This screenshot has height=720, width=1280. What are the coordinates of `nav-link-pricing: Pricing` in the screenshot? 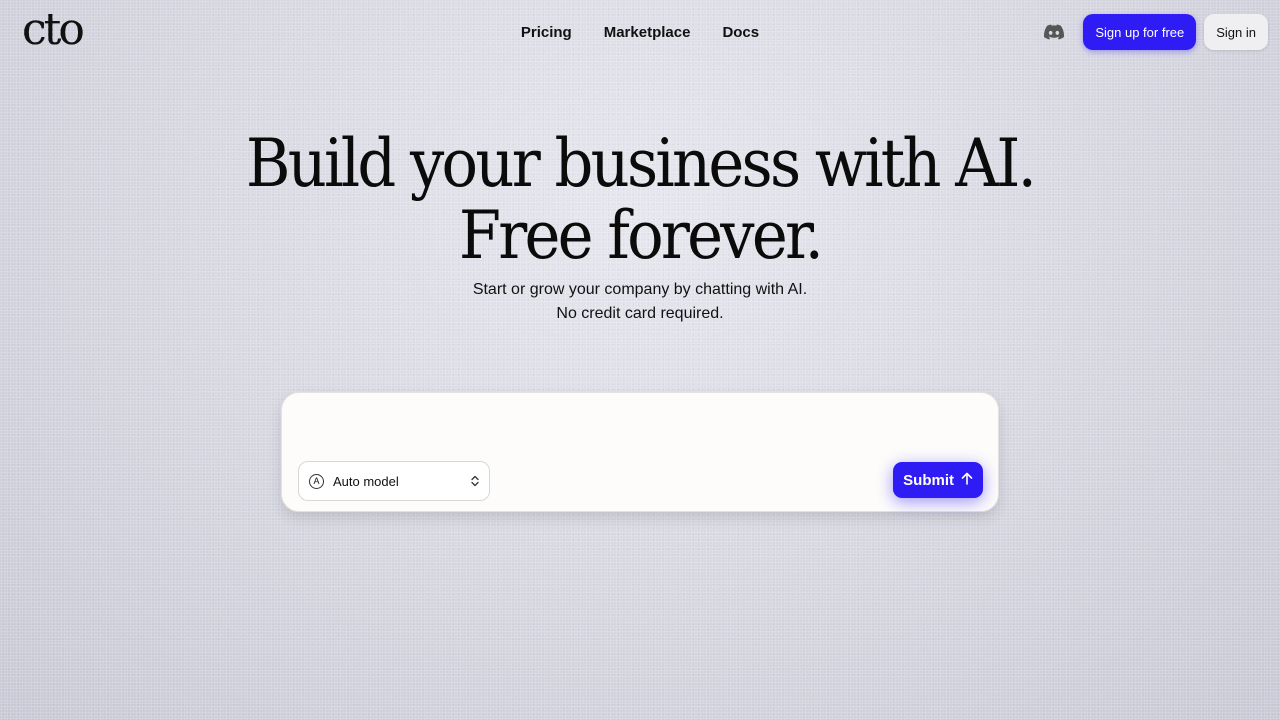 It's located at (546, 32).